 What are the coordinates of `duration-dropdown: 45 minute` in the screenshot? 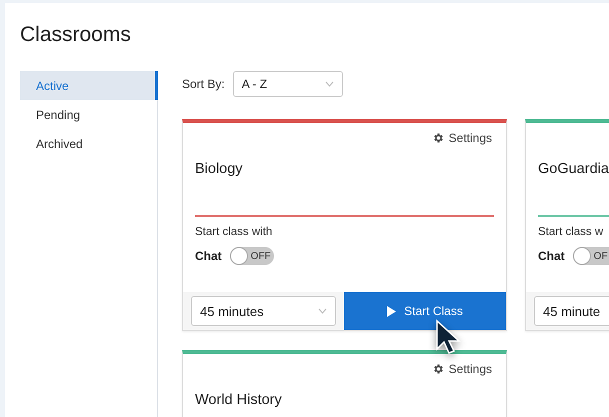 It's located at (571, 311).